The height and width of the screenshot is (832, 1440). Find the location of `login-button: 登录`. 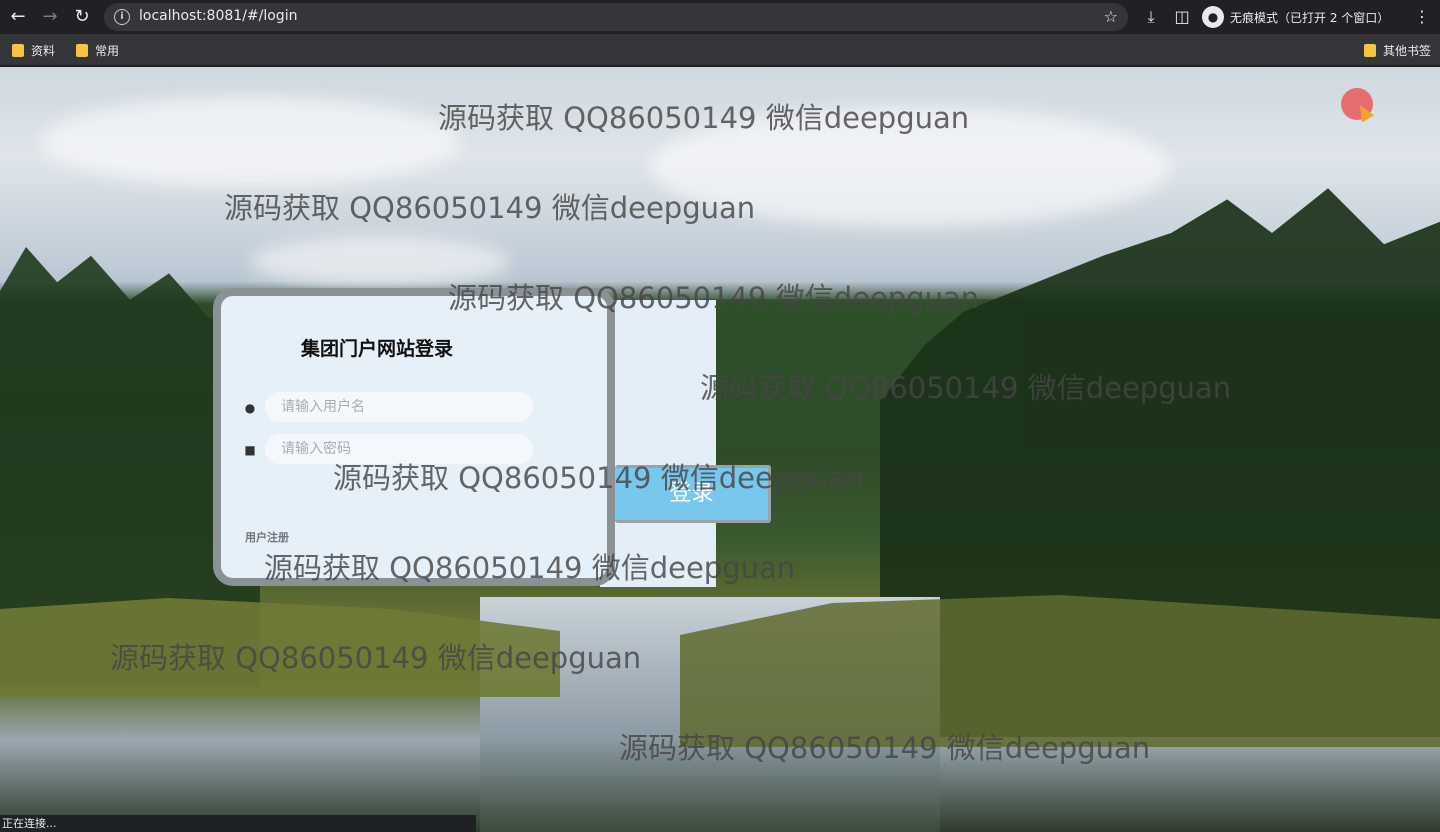

login-button: 登录 is located at coordinates (693, 494).